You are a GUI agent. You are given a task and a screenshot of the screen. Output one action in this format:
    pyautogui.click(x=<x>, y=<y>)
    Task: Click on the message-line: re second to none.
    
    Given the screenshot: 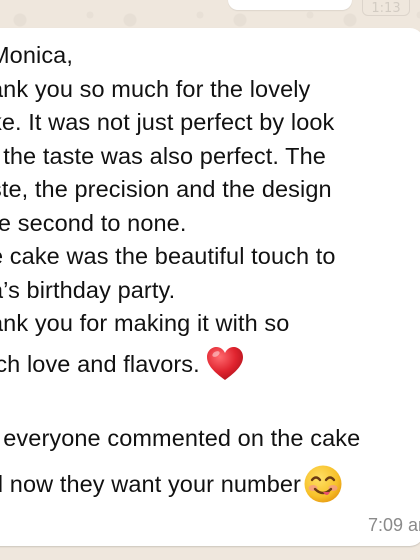 What is the action you would take?
    pyautogui.click(x=93, y=223)
    